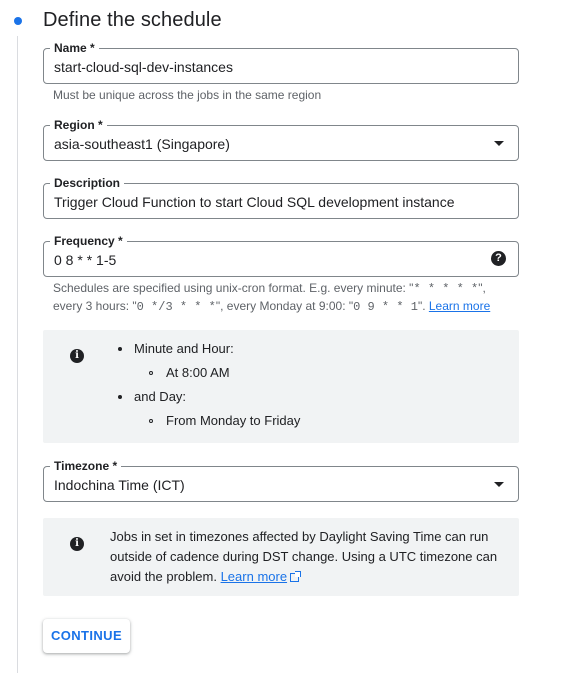 This screenshot has height=673, width=578. Describe the element at coordinates (86, 466) in the screenshot. I see `timezone-label: Timezone *` at that location.